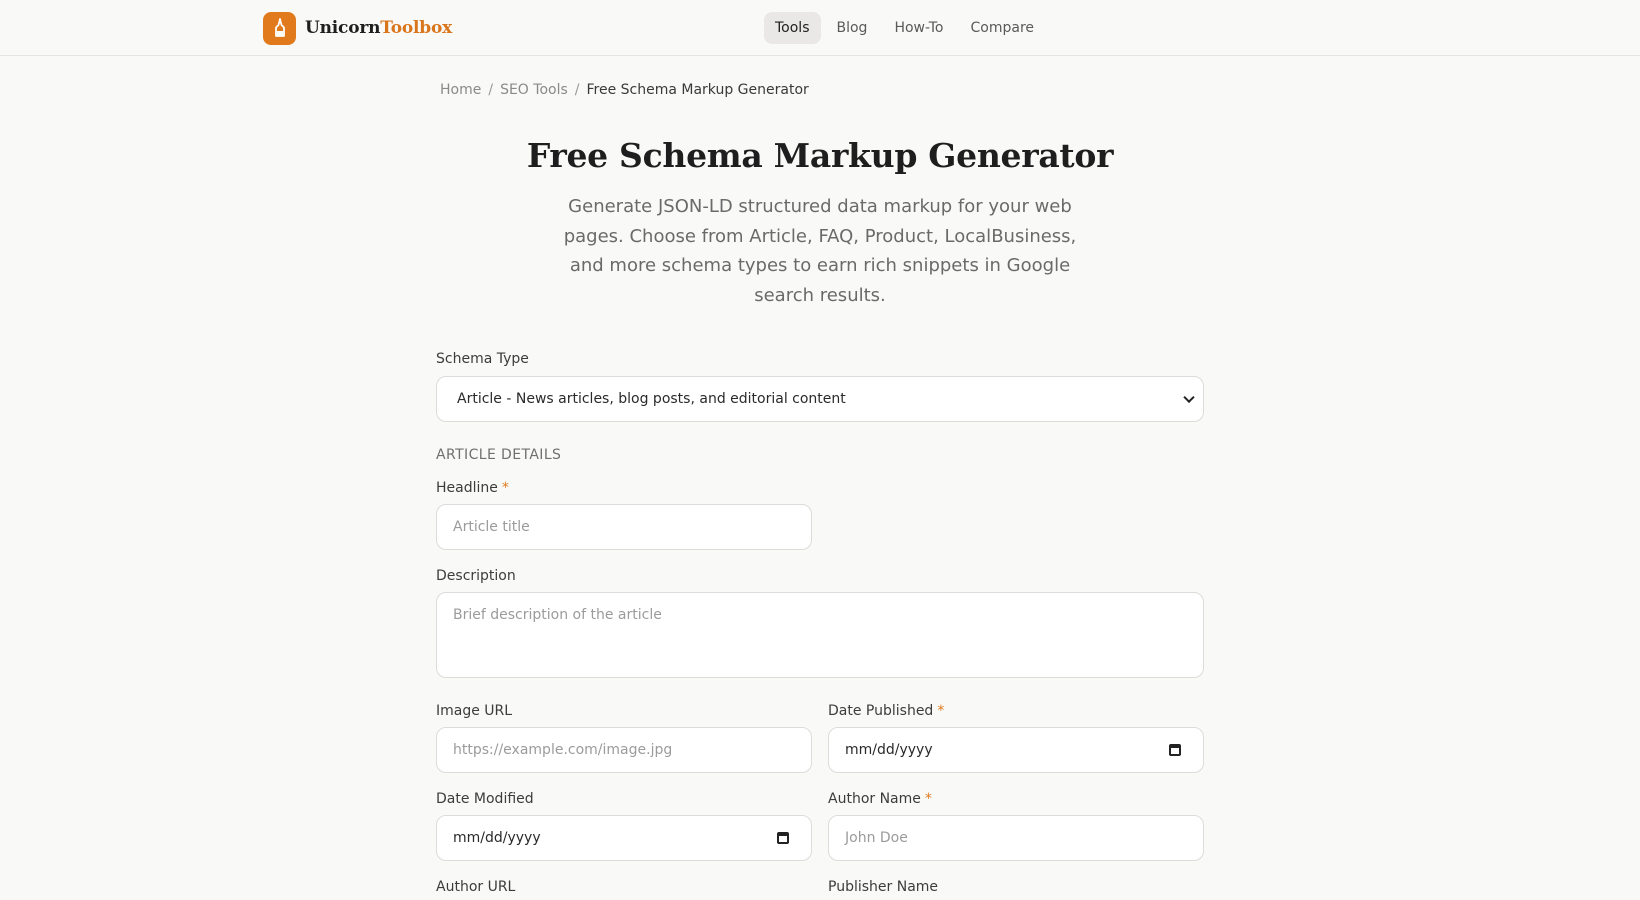  What do you see at coordinates (1003, 28) in the screenshot?
I see `nav-compare: Compare` at bounding box center [1003, 28].